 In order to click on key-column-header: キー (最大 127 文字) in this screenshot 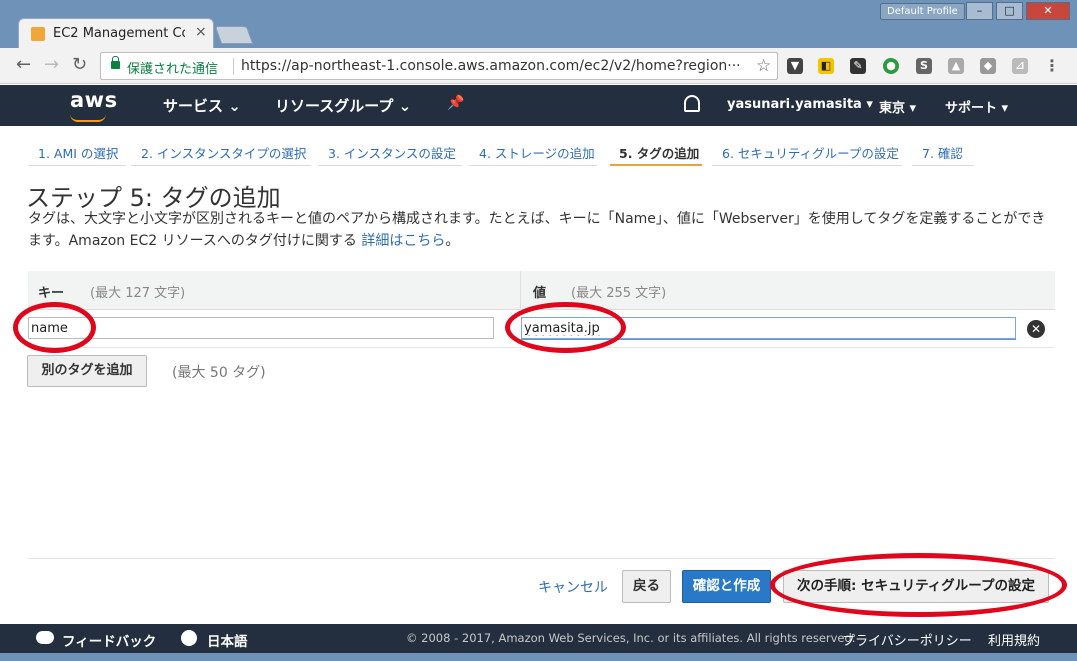, I will do `click(274, 290)`.